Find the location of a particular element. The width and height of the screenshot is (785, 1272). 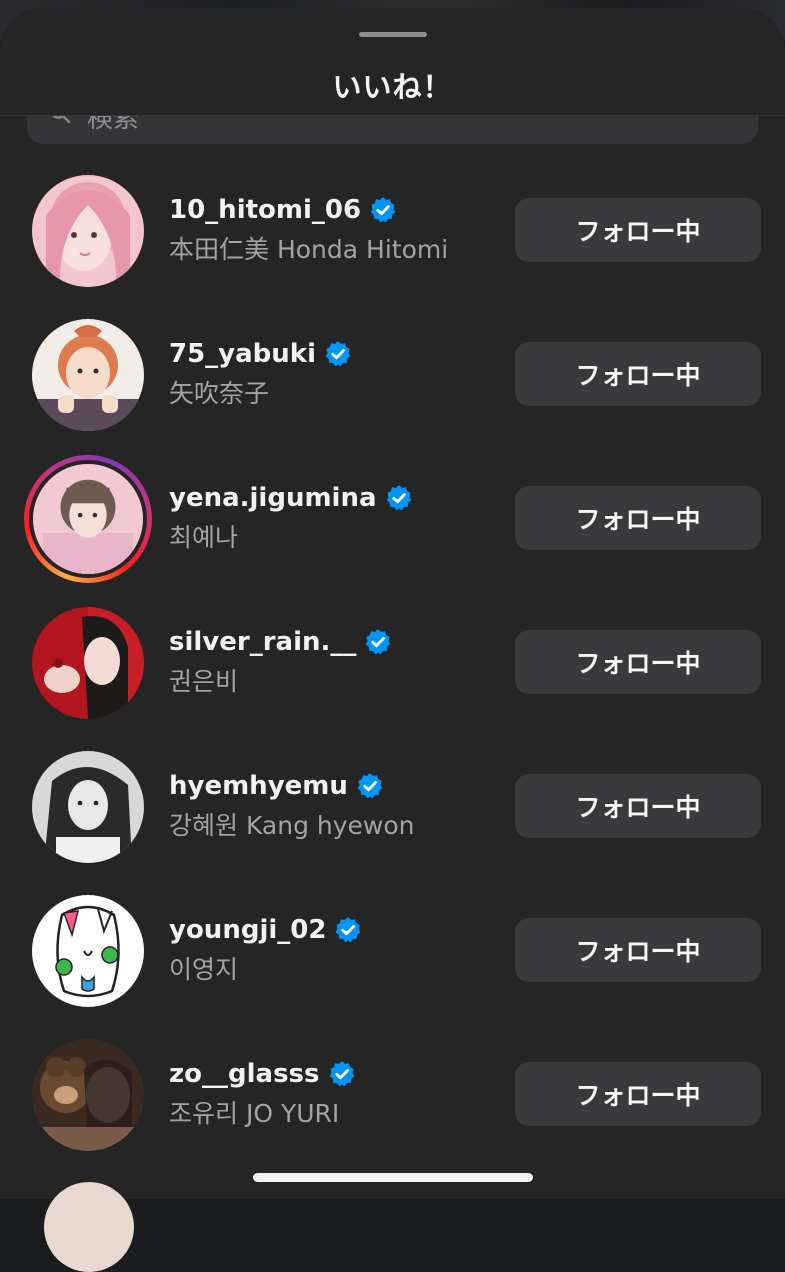

full-name: 本田仁美 Honda Hitomi is located at coordinates (309, 249).